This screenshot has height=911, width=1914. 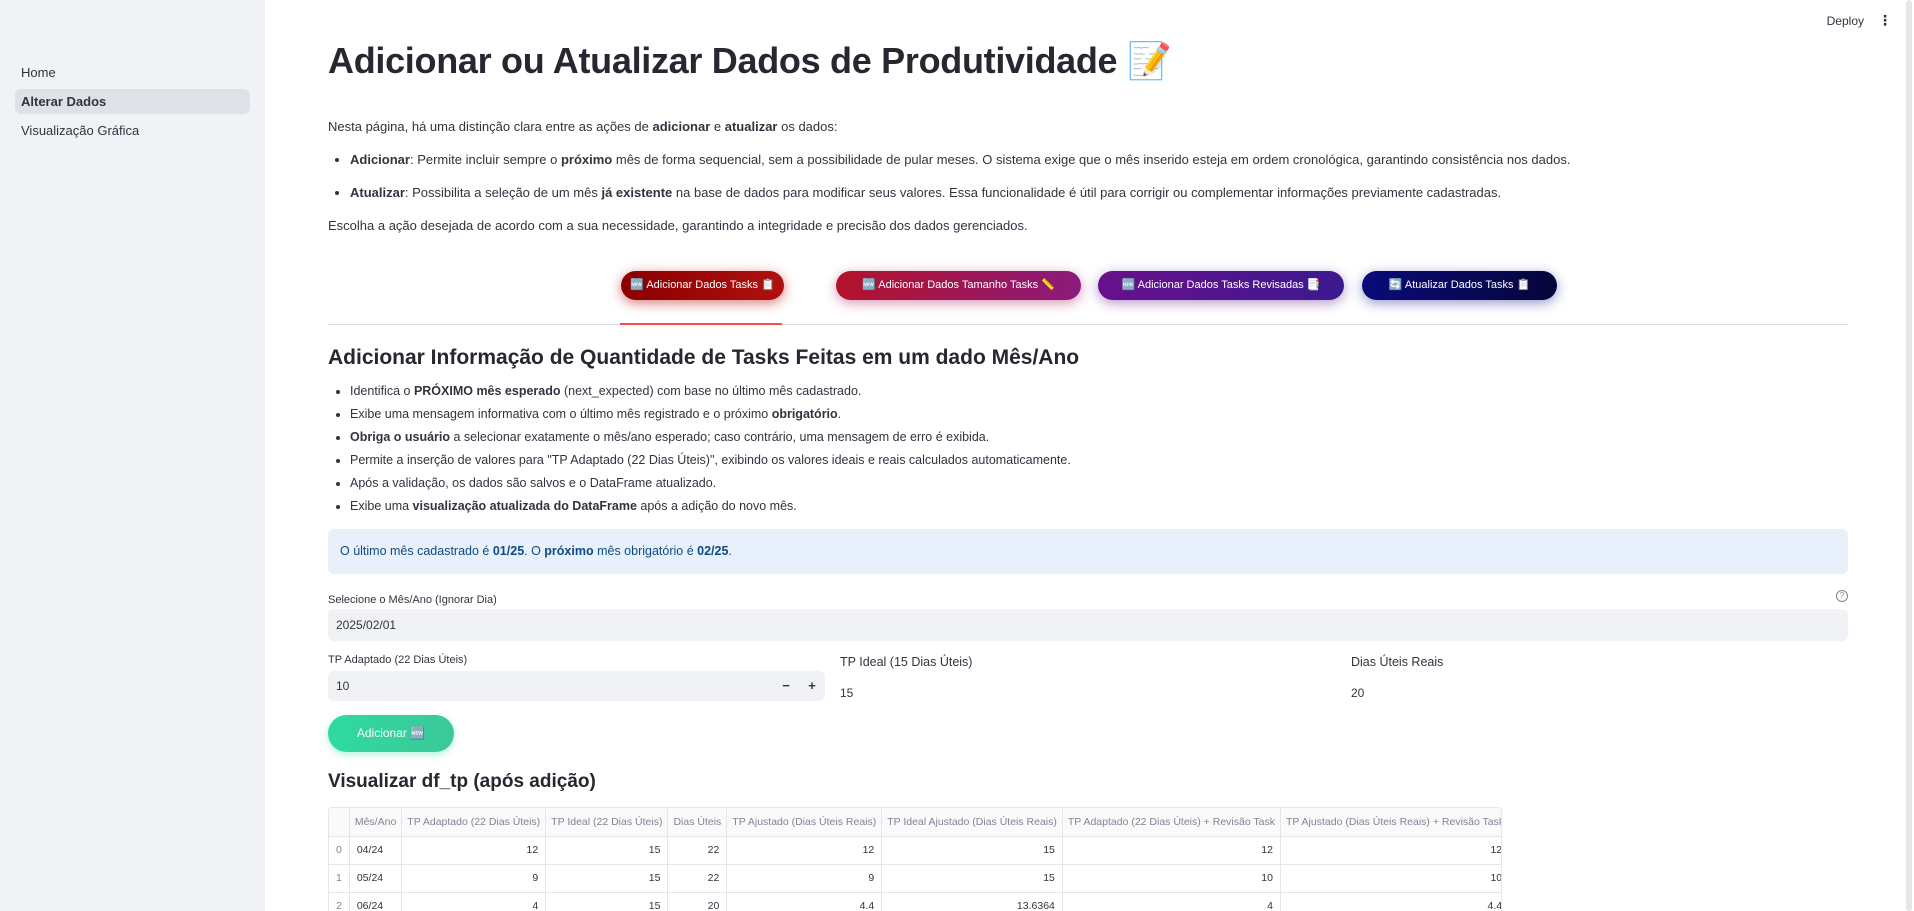 I want to click on intro-post: os dados:, so click(x=807, y=126).